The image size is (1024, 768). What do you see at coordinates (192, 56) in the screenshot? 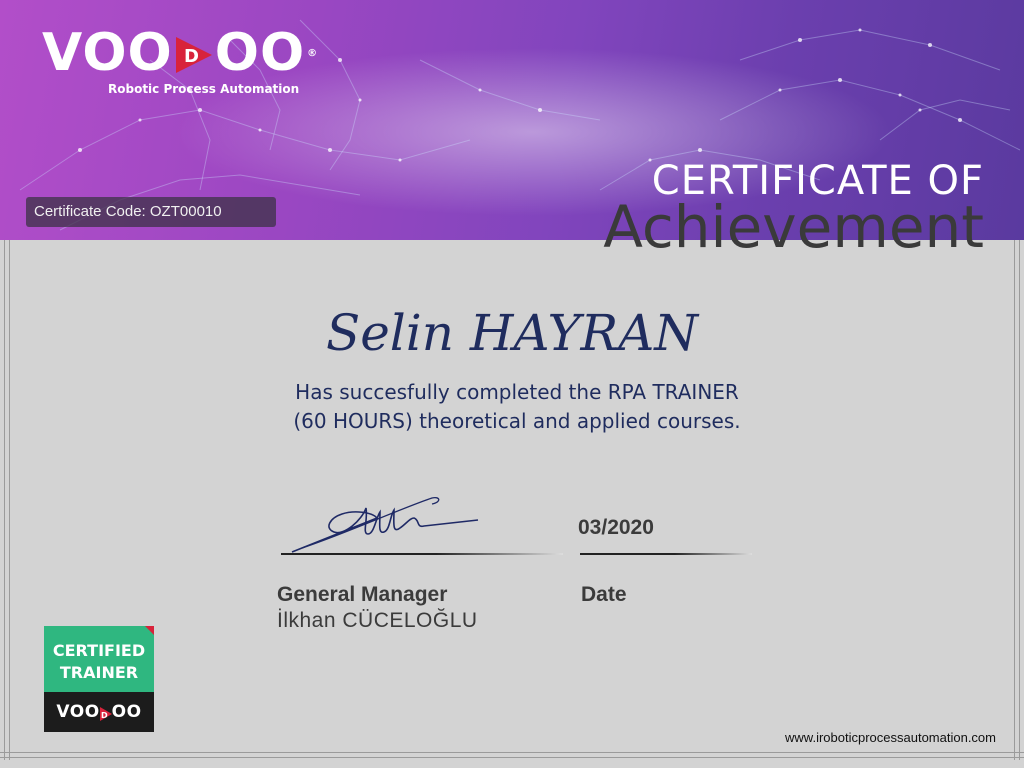
I see `logo-text-mid: D` at bounding box center [192, 56].